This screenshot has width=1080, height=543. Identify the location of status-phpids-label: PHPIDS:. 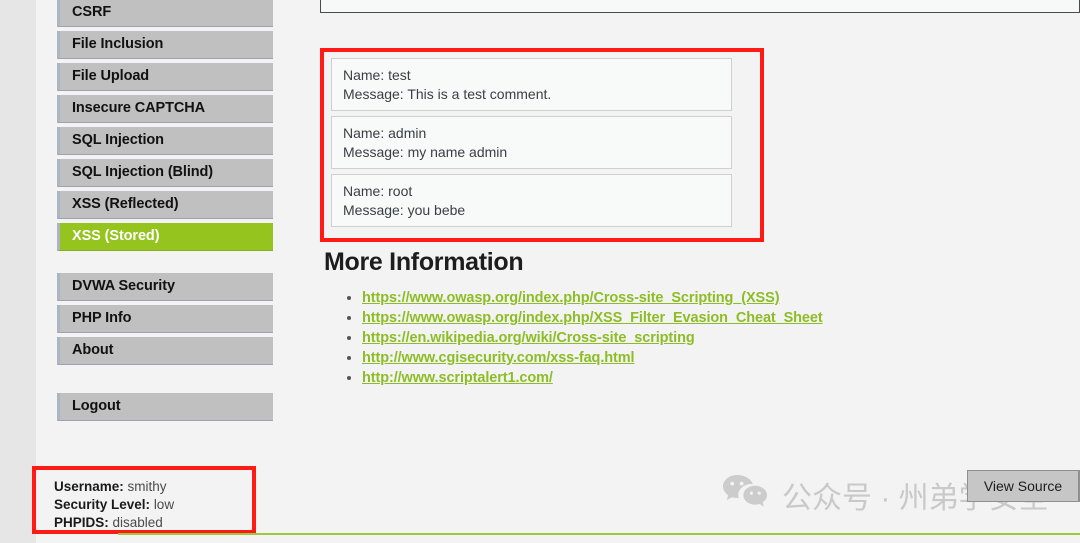
(81, 522).